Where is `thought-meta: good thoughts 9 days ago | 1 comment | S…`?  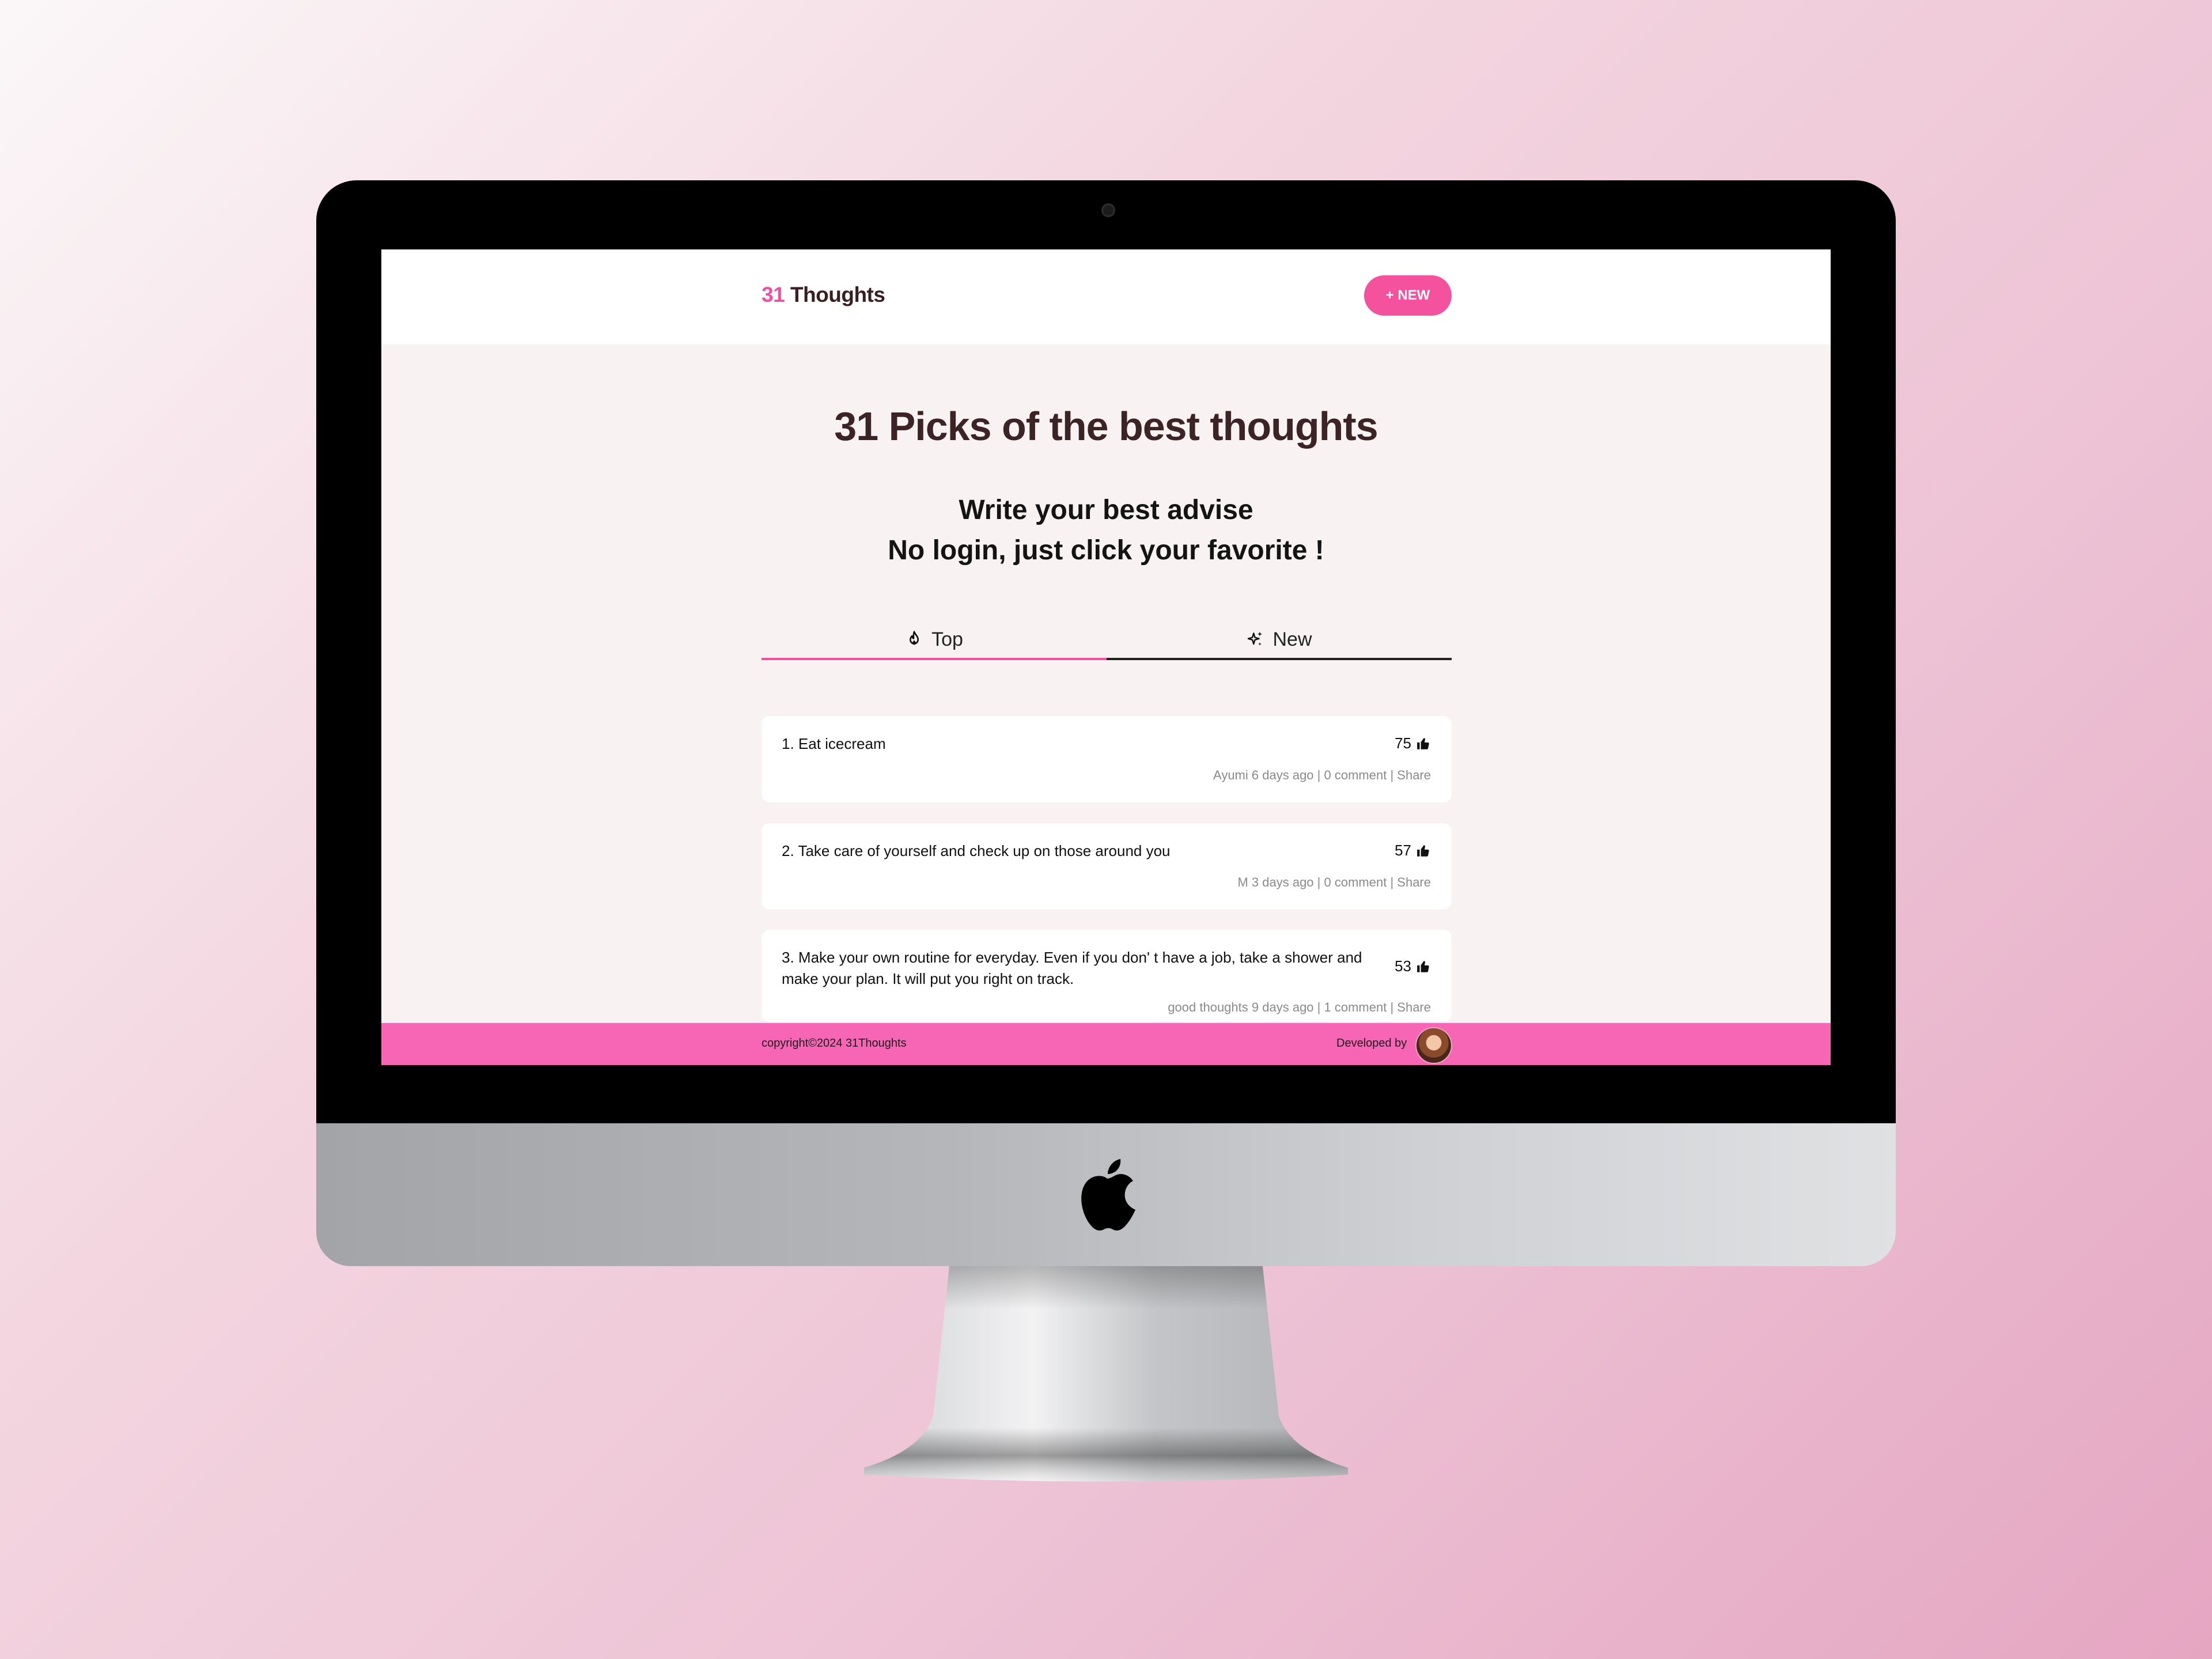 thought-meta: good thoughts 9 days ago | 1 comment | S… is located at coordinates (1299, 1007).